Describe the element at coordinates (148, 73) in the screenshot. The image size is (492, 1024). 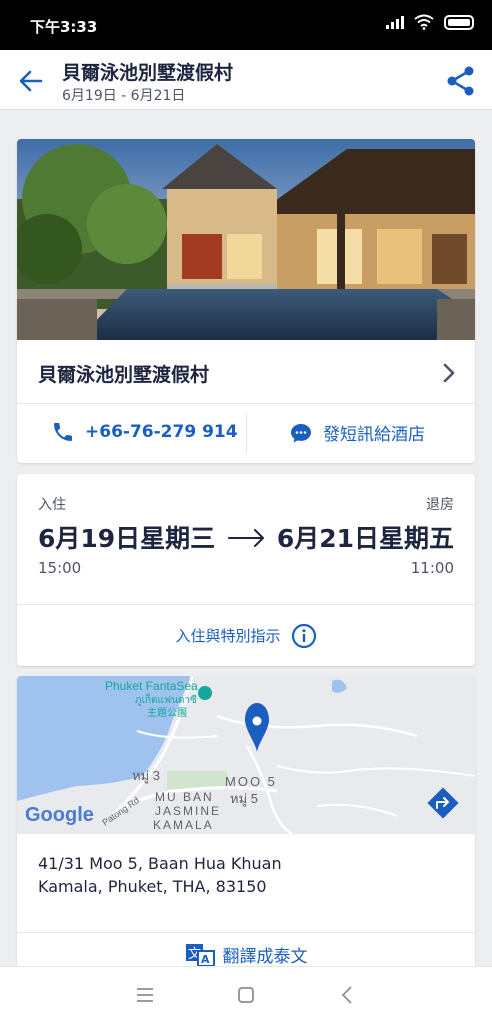
I see `page-title: 貝爾泳池別墅渡假村` at that location.